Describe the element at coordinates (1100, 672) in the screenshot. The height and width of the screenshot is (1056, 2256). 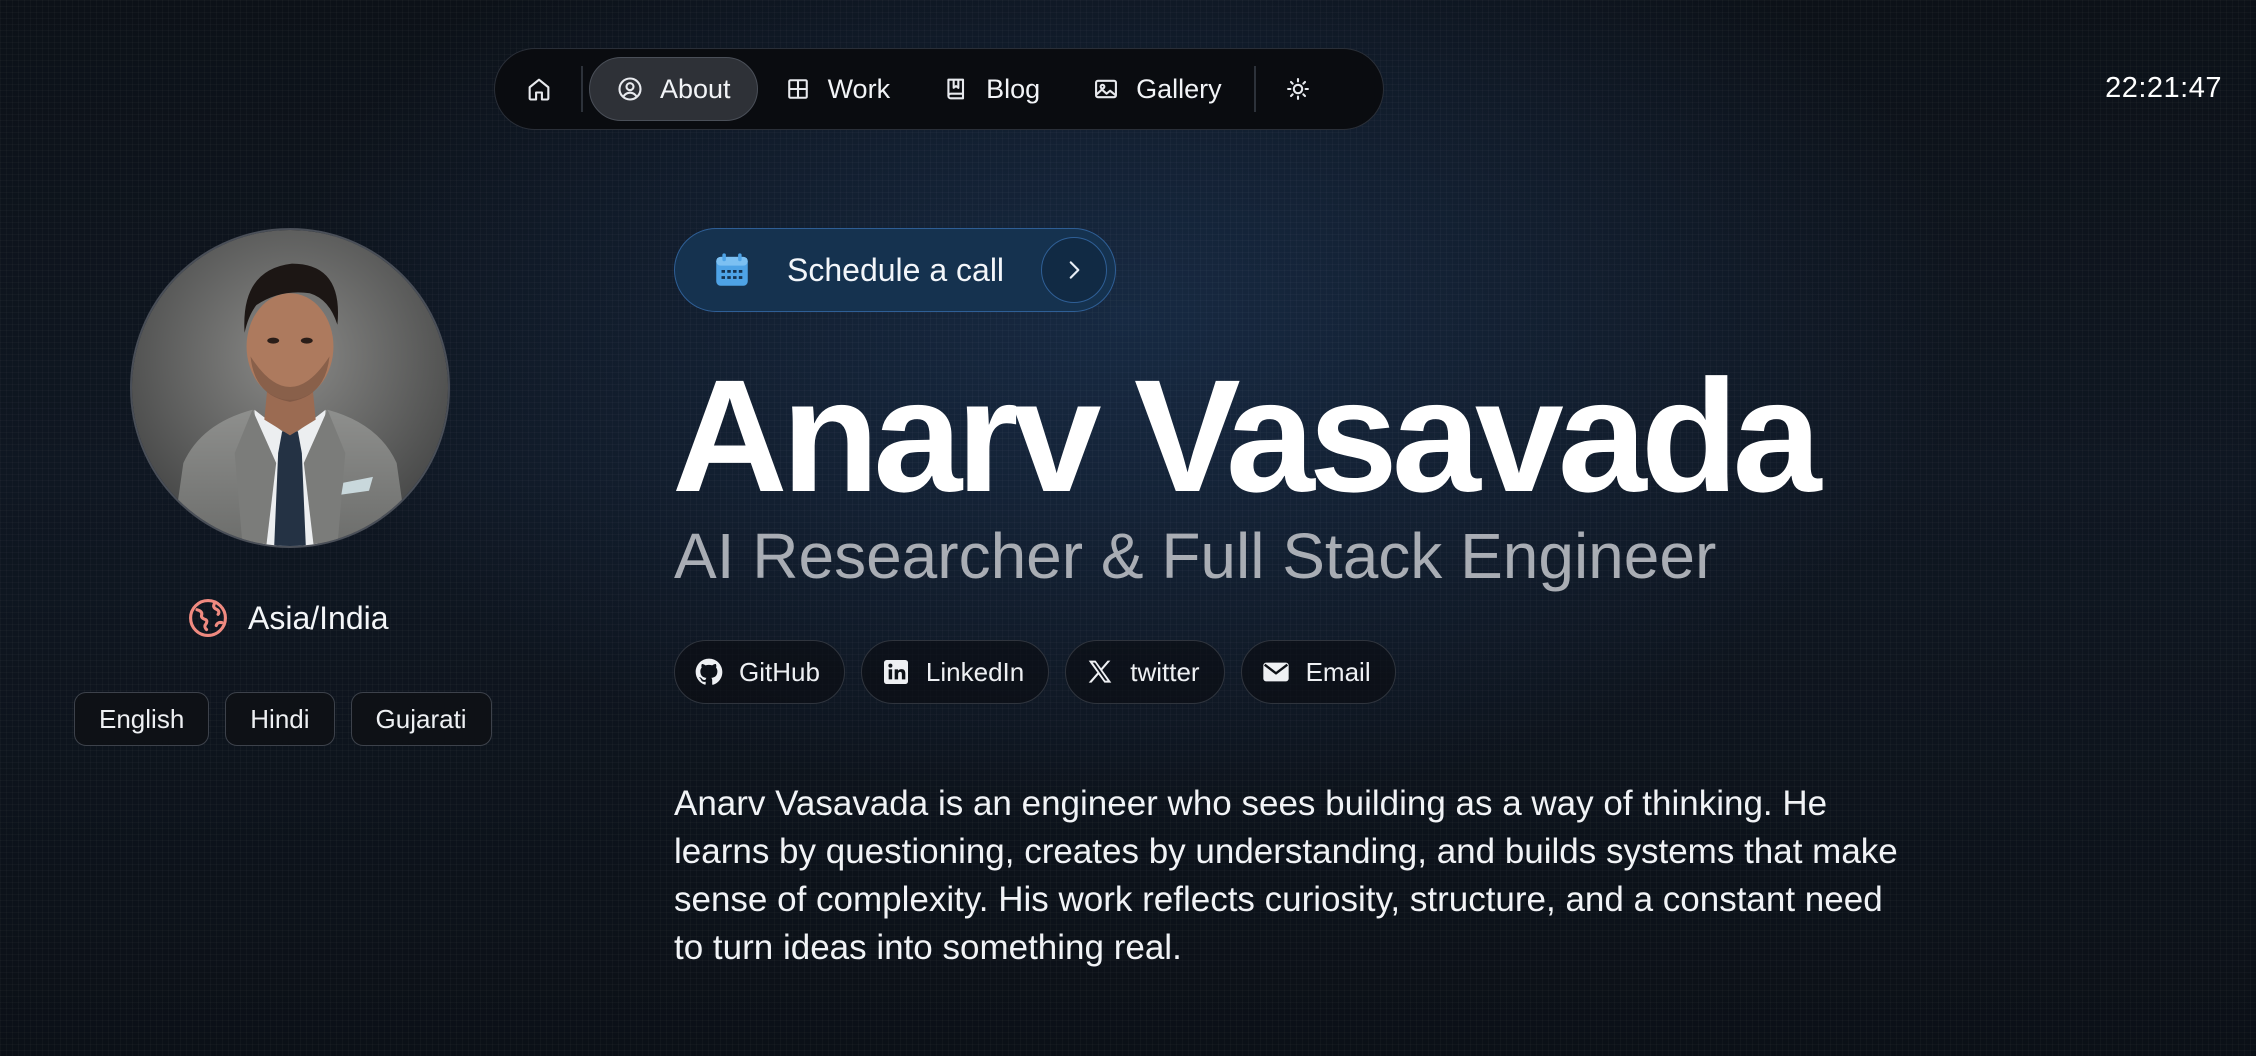
I see `x-icon` at that location.